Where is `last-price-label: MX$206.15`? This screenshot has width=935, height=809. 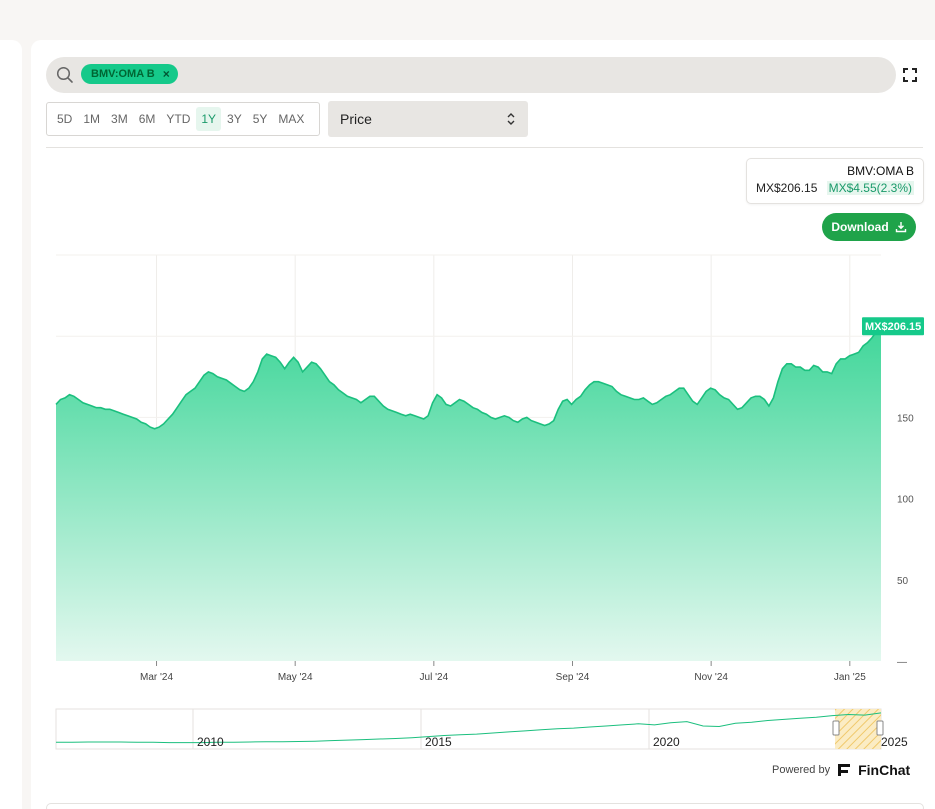
last-price-label: MX$206.15 is located at coordinates (893, 327).